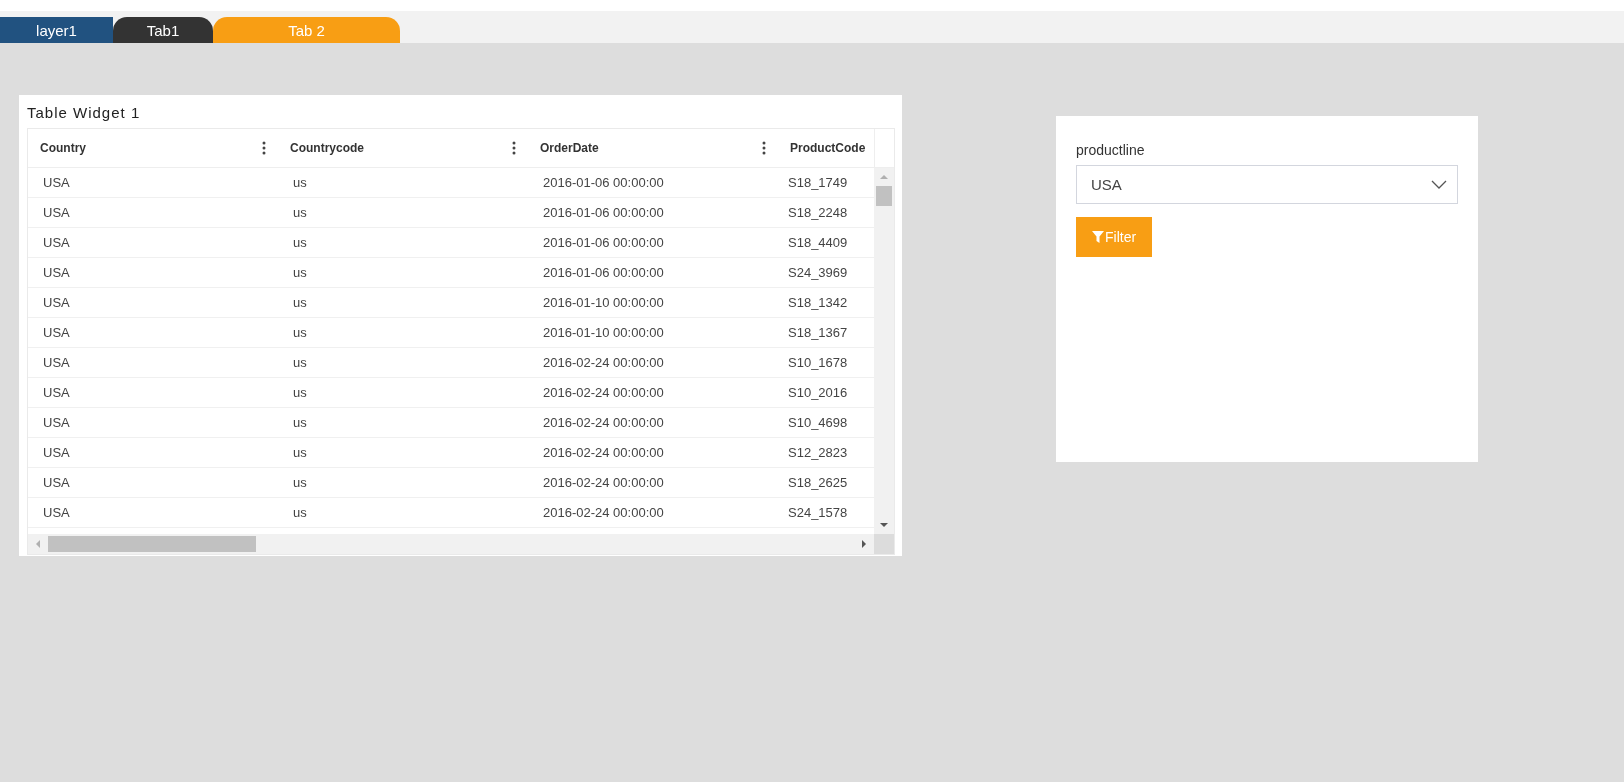  I want to click on table-cell: S18_4409, so click(818, 242).